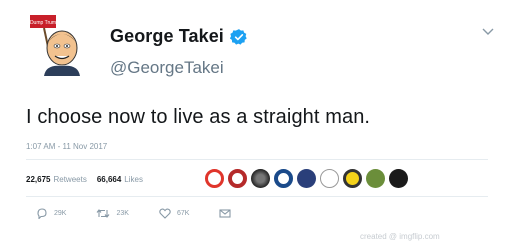  Describe the element at coordinates (238, 36) in the screenshot. I see `verified-badge-icon` at that location.